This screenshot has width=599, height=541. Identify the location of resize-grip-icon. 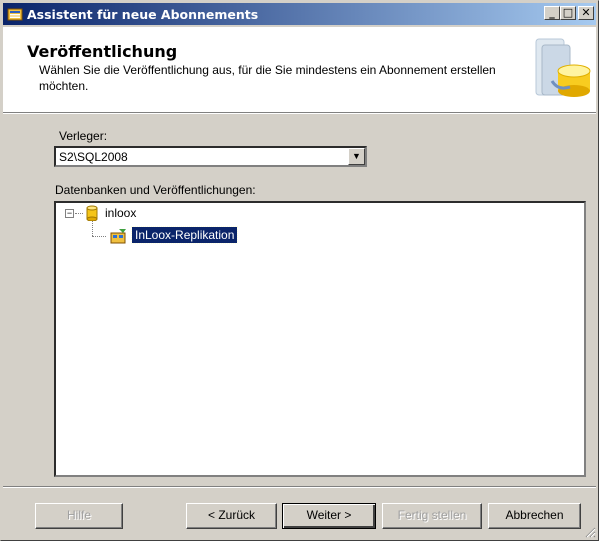
(590, 532).